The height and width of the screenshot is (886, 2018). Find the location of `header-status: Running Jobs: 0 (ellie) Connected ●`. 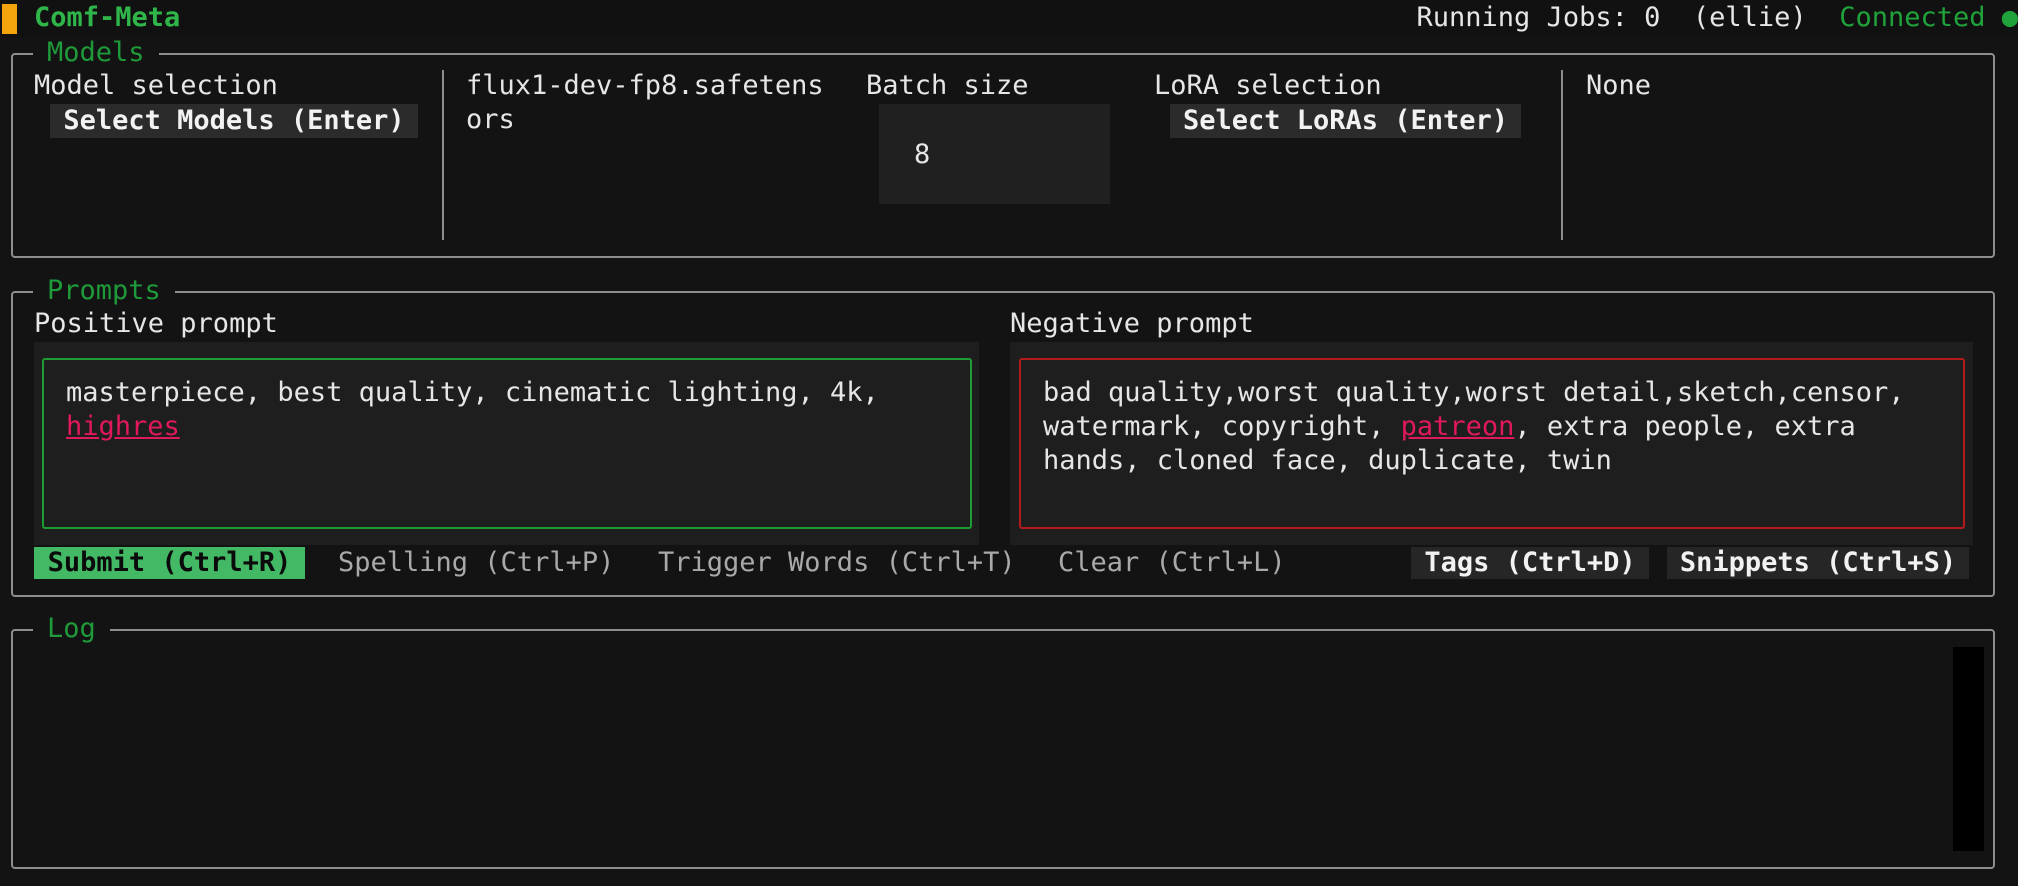

header-status: Running Jobs: 0 (ellie) Connected ● is located at coordinates (1717, 18).